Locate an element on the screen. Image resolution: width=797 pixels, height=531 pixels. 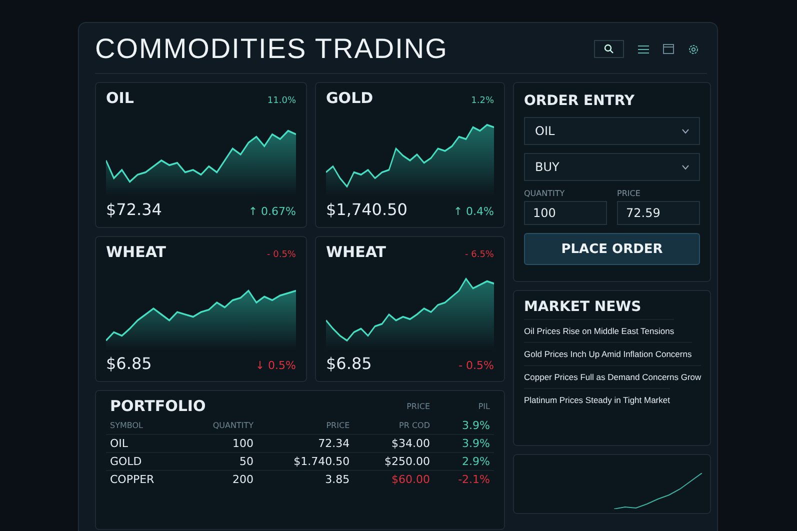
table-cell: $1.740.50 is located at coordinates (306, 461).